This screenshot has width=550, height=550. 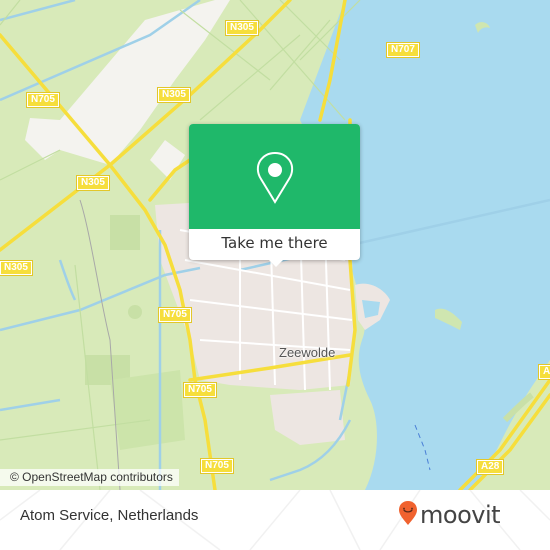 I want to click on place-name: Atom Service, Netherlands, so click(x=109, y=515).